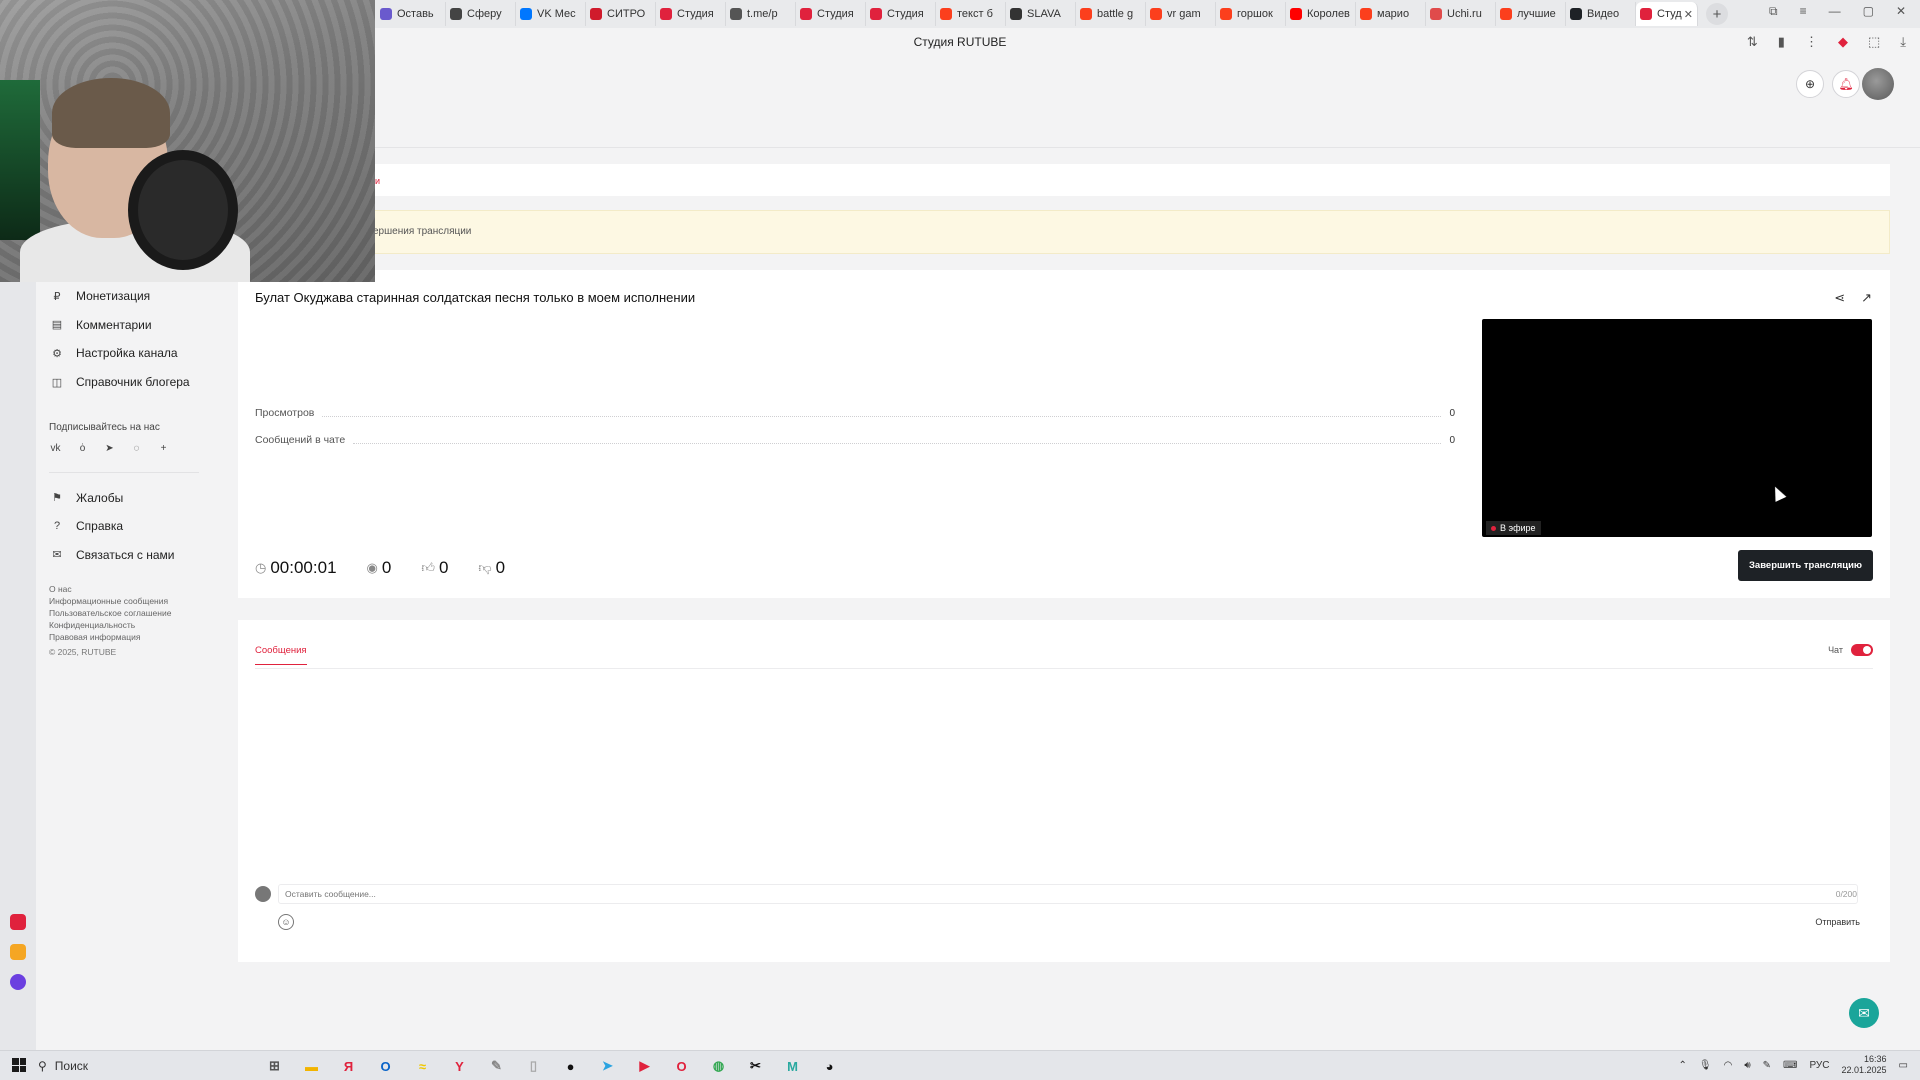  Describe the element at coordinates (142, 601) in the screenshot. I see `footer-link: Информационные сообщения` at that location.